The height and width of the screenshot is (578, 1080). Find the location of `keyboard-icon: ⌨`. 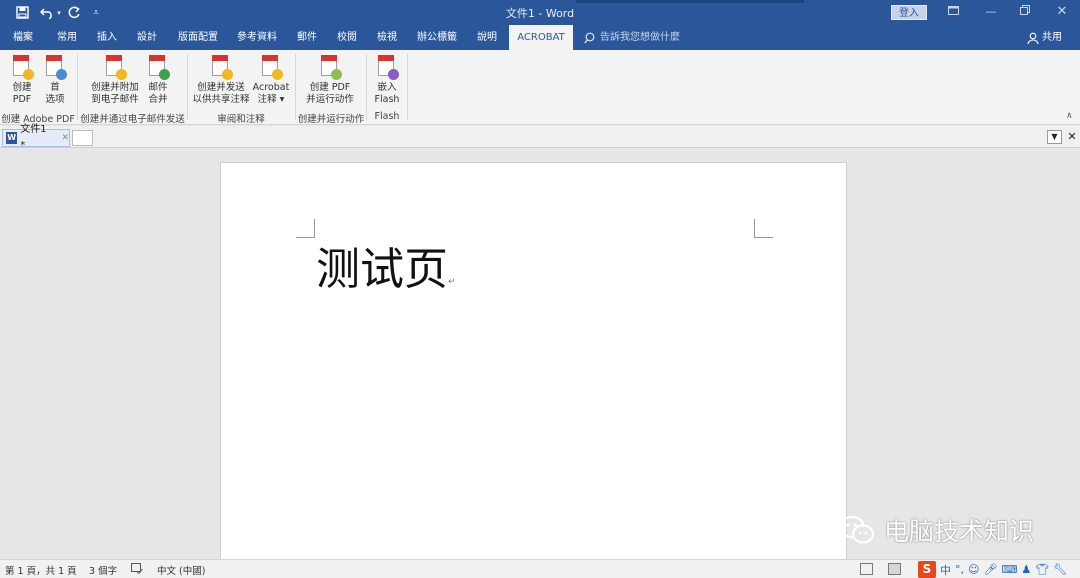

keyboard-icon: ⌨ is located at coordinates (1009, 569).